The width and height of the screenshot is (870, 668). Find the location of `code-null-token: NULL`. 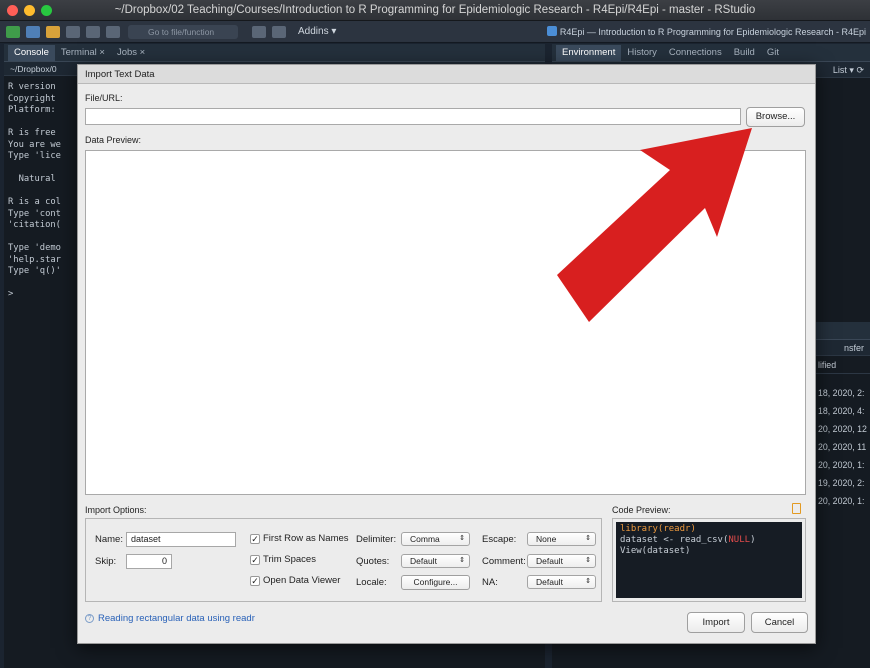

code-null-token: NULL is located at coordinates (739, 540).